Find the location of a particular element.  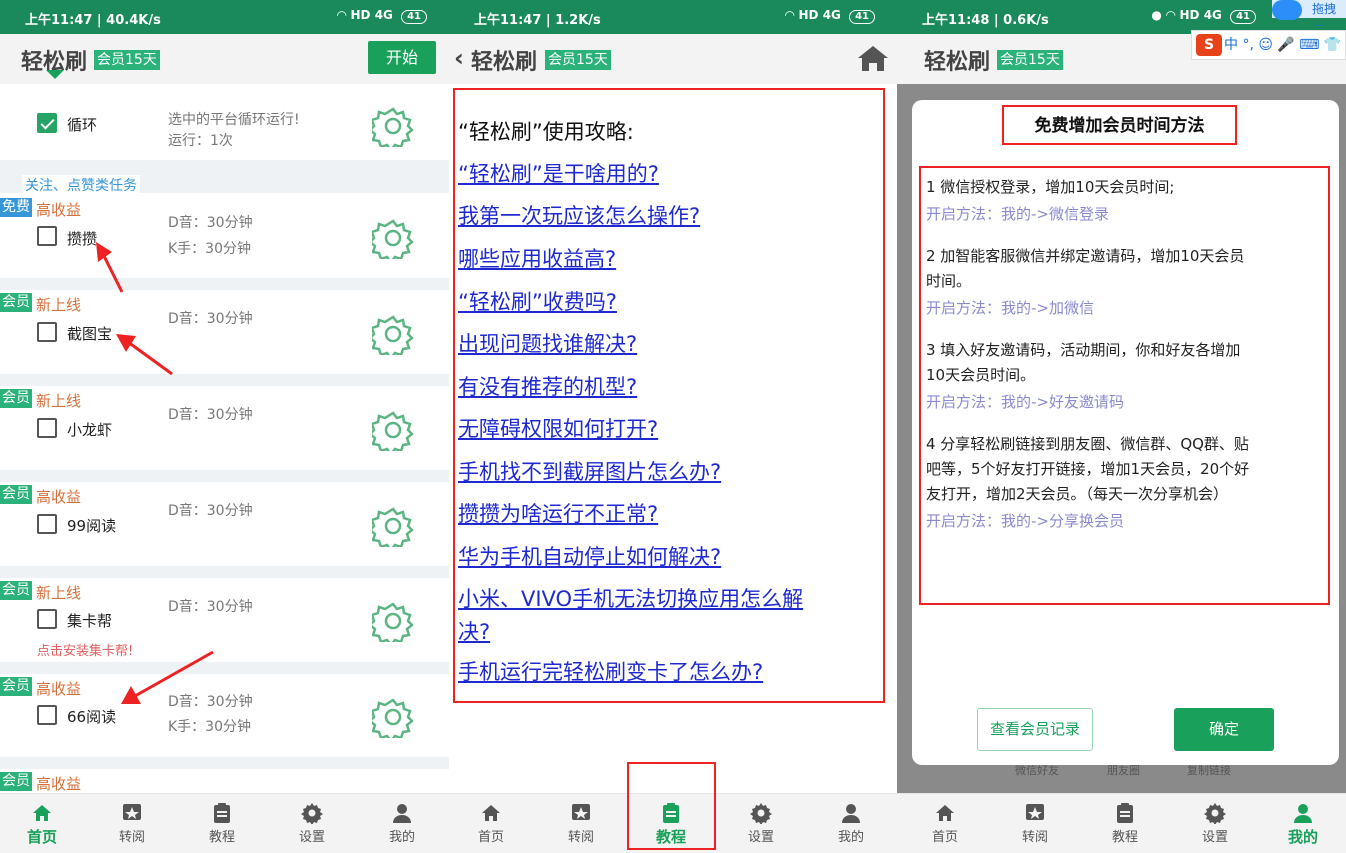

dropdown-indicator-icon is located at coordinates (55, 74).